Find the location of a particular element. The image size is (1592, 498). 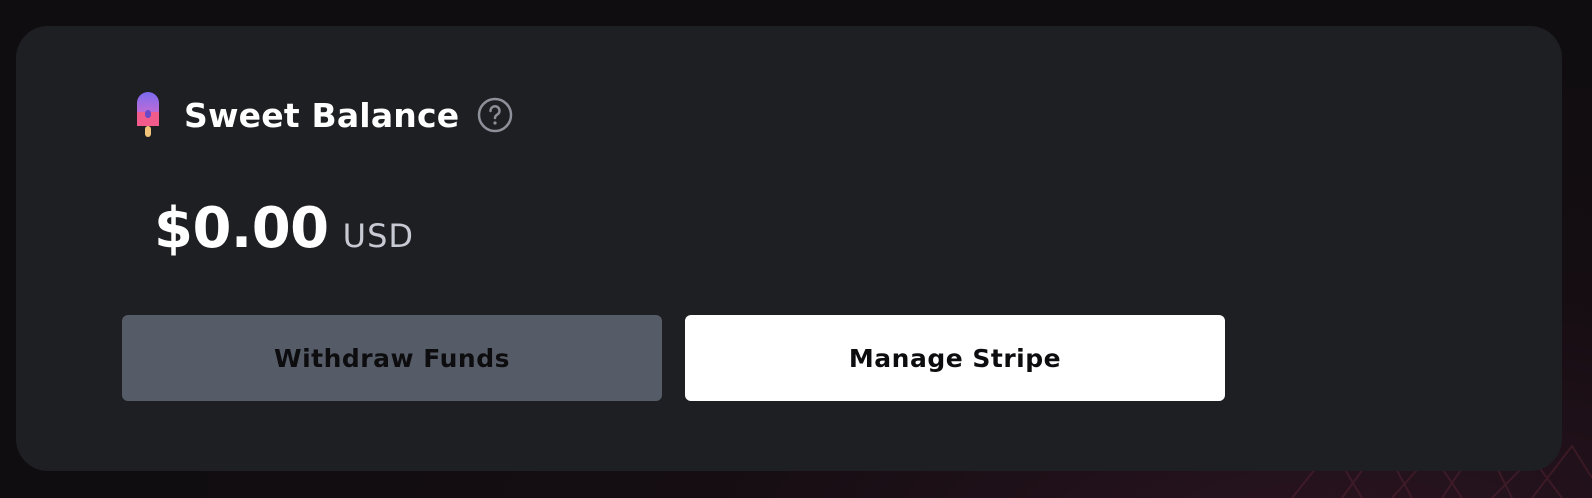

balance-display: $0.00 USD is located at coordinates (284, 228).